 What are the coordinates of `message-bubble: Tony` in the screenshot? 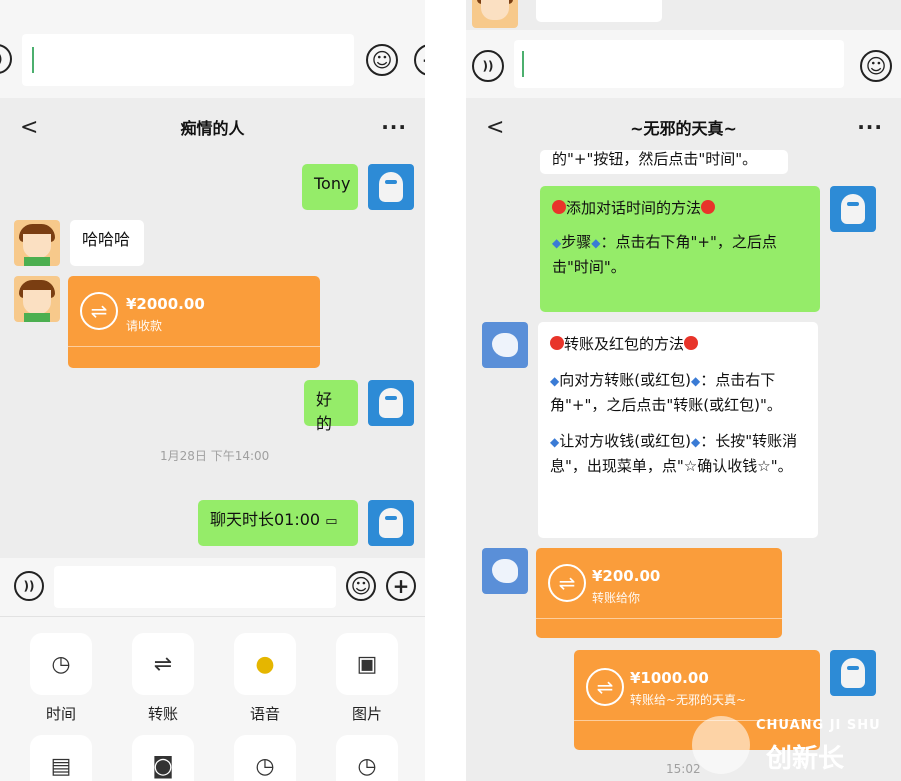 It's located at (330, 187).